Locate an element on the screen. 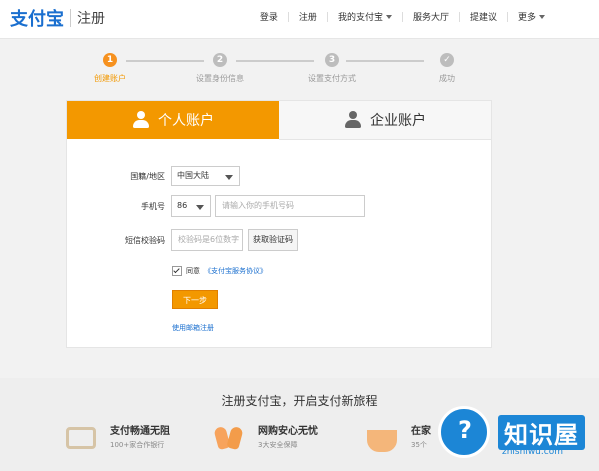 This screenshot has width=599, height=471. next-step-button: 下一步 is located at coordinates (195, 299).